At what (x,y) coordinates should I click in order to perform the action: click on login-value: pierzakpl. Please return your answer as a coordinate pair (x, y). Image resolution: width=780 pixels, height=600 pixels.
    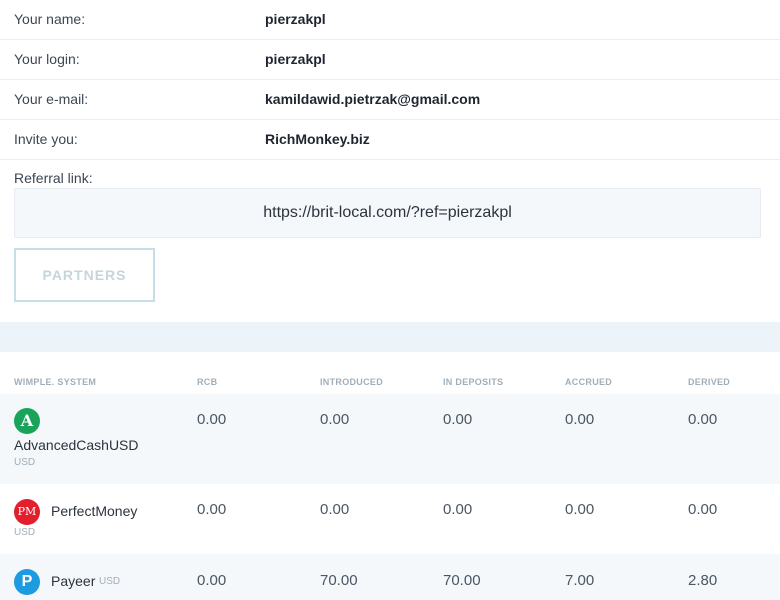
    Looking at the image, I should click on (295, 59).